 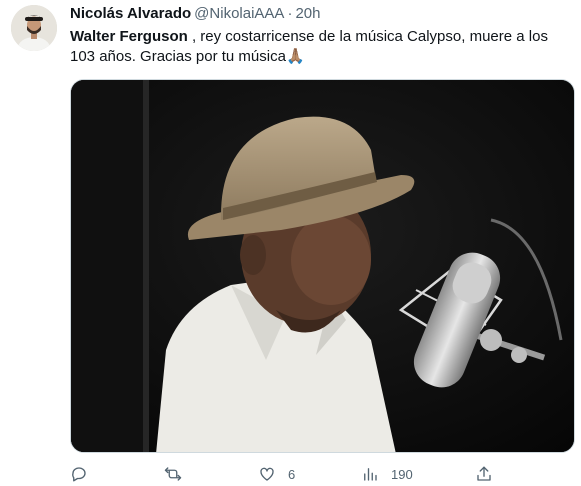 What do you see at coordinates (79, 474) in the screenshot?
I see `reply-icon` at bounding box center [79, 474].